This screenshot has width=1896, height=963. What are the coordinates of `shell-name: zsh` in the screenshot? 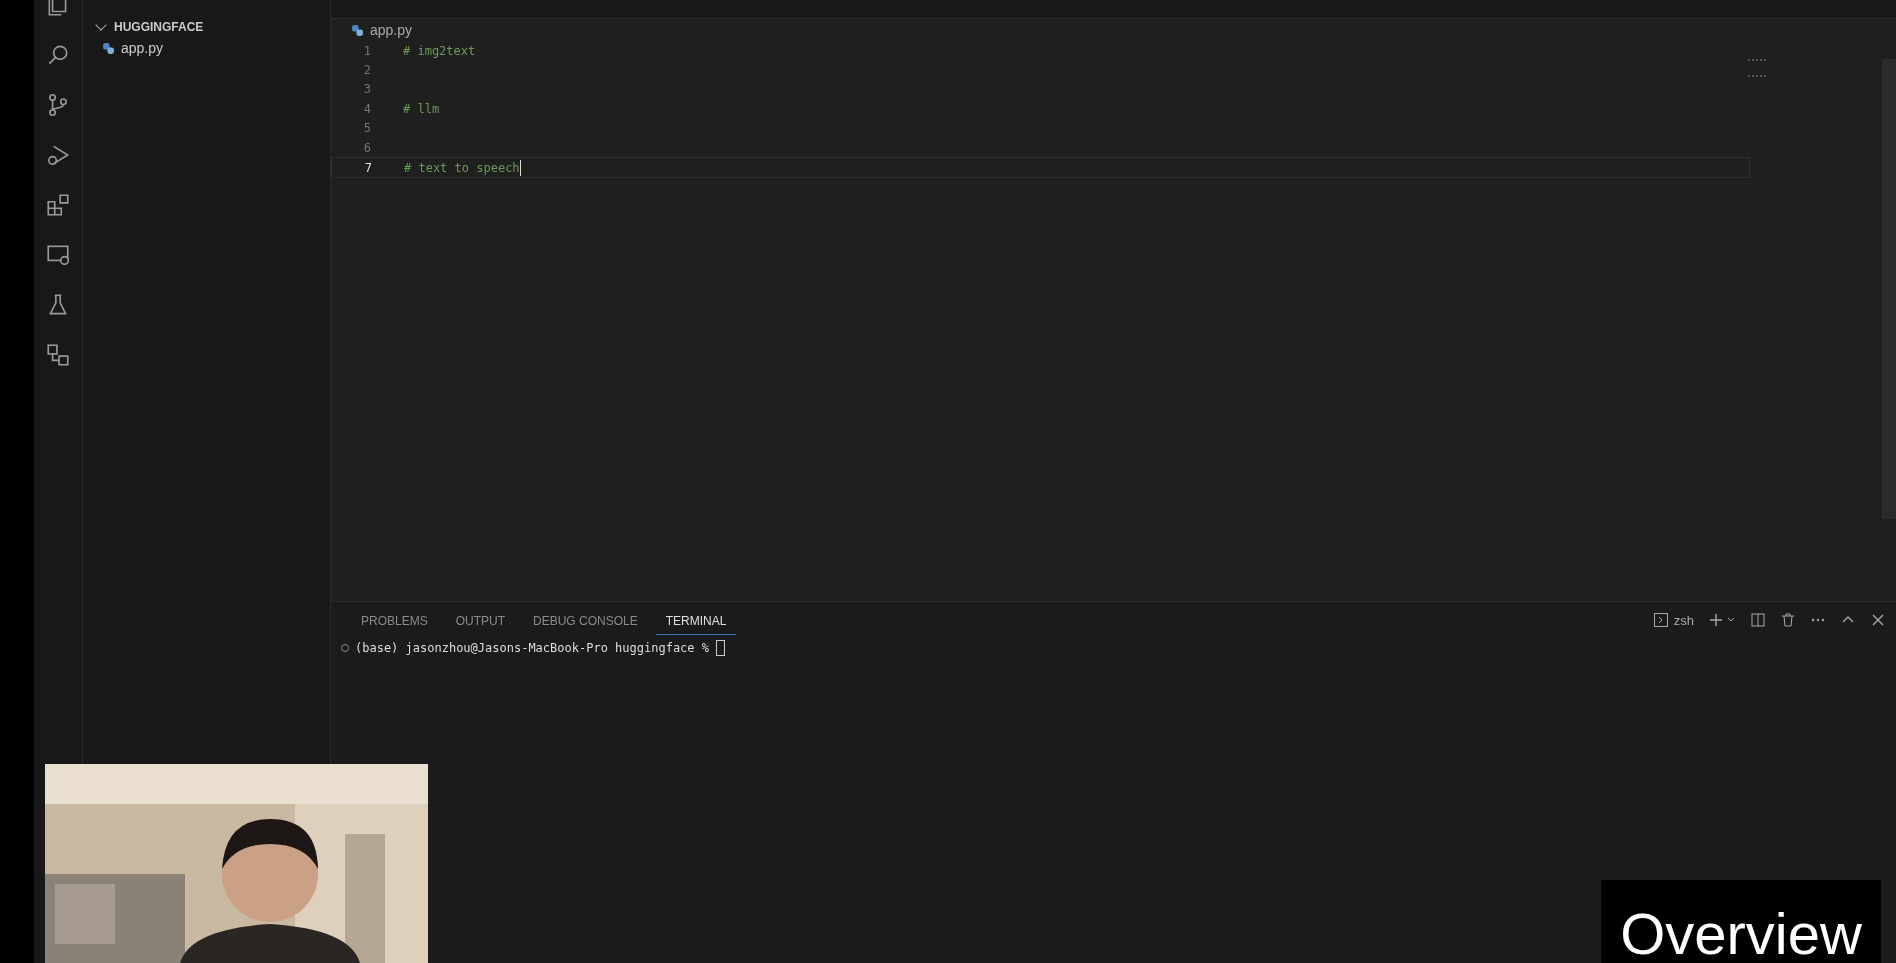 It's located at (1683, 620).